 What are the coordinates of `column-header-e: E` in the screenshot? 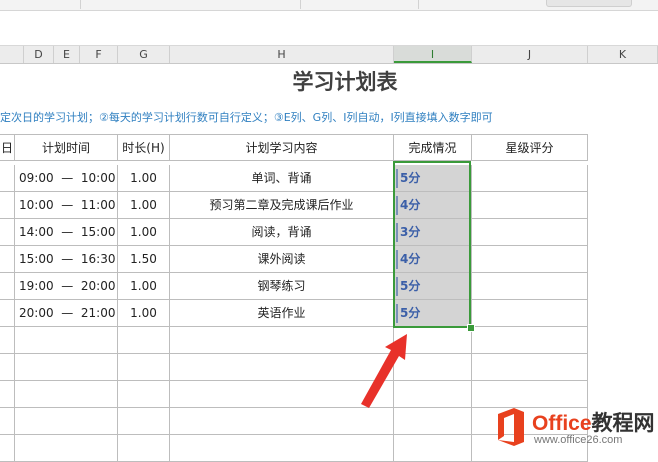 It's located at (67, 54).